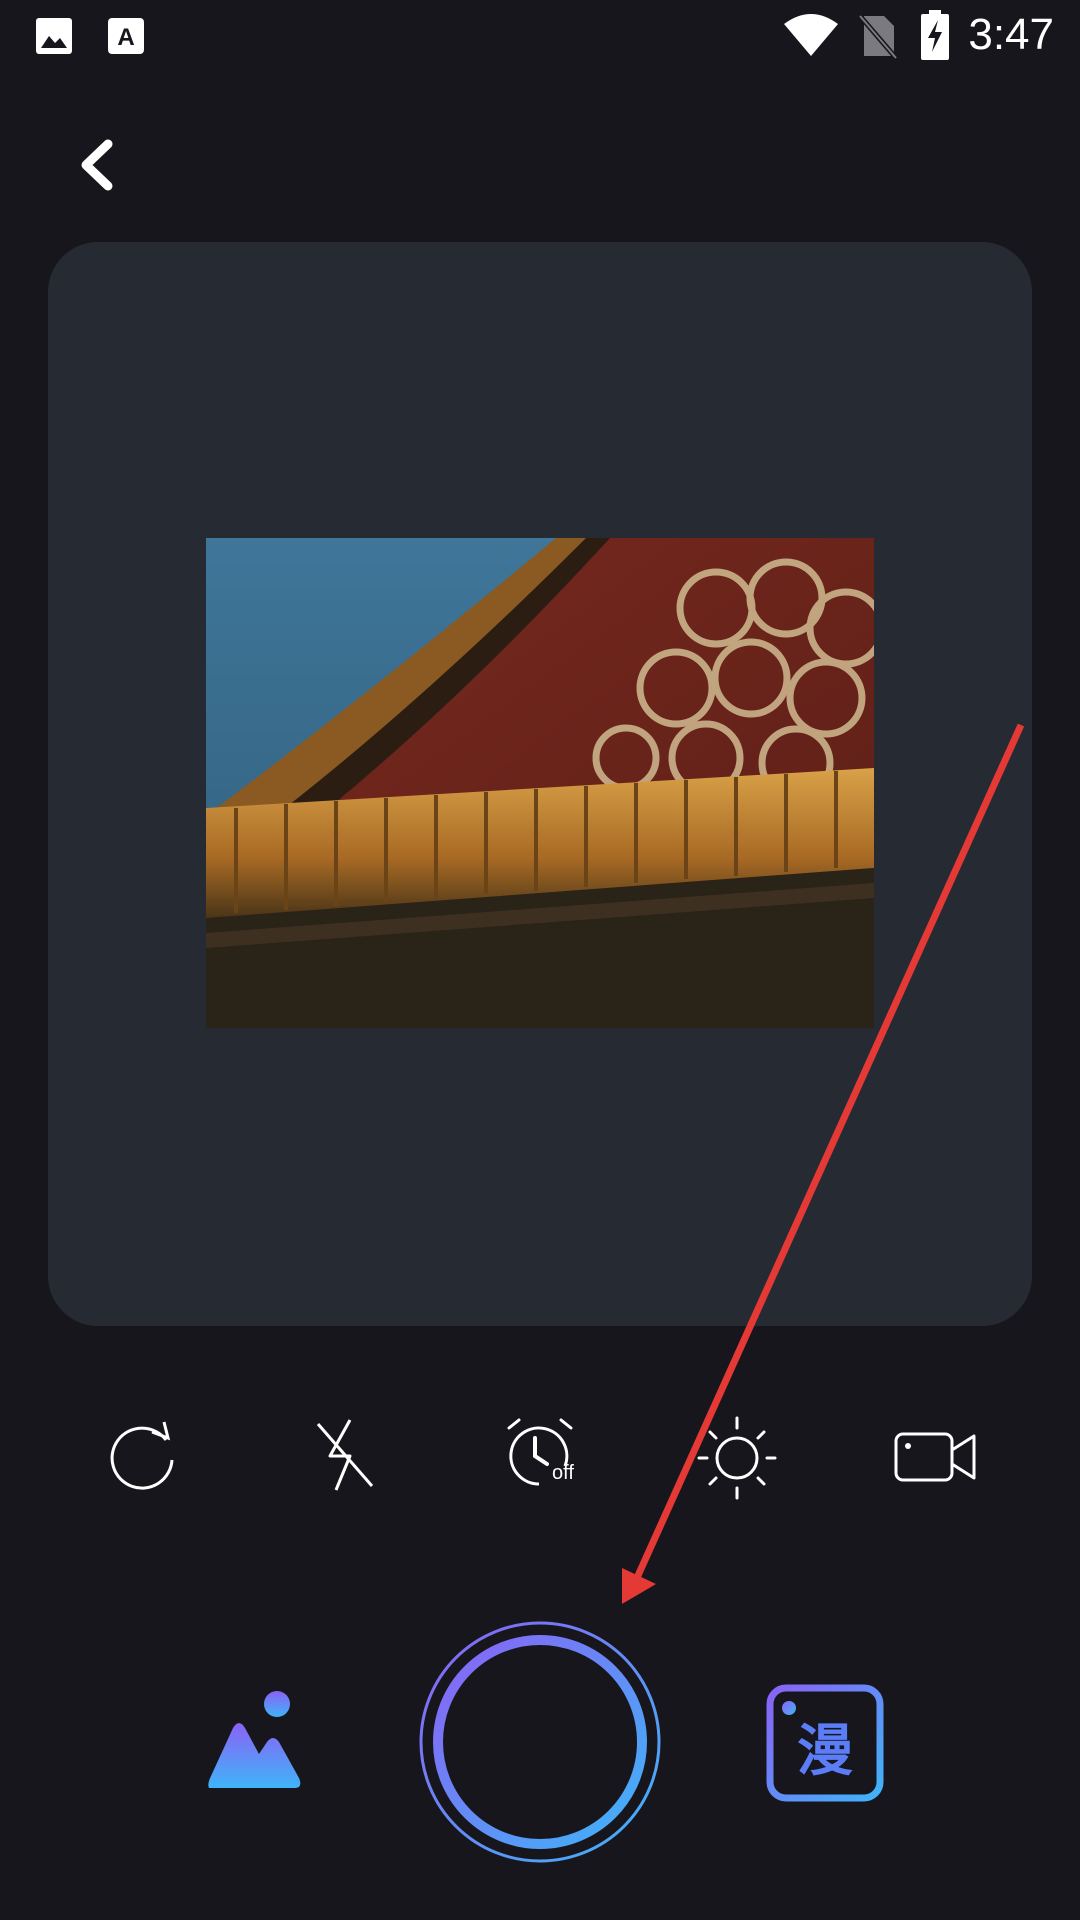  I want to click on brightness-button, so click(737, 1455).